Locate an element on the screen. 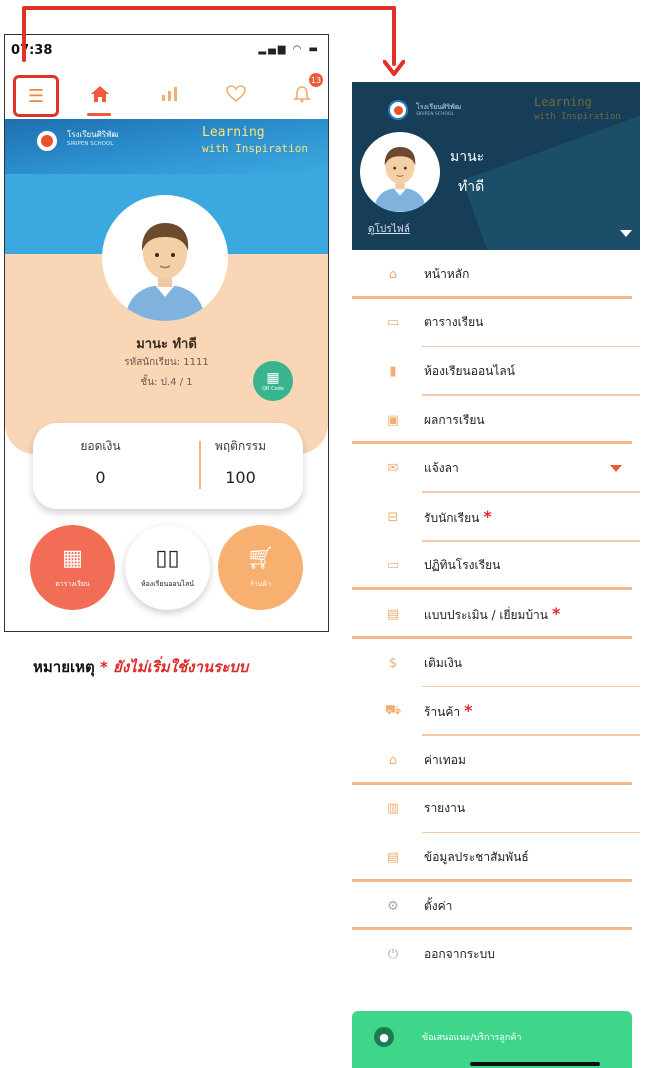 The image size is (645, 1068). status-time: 07:38 is located at coordinates (32, 50).